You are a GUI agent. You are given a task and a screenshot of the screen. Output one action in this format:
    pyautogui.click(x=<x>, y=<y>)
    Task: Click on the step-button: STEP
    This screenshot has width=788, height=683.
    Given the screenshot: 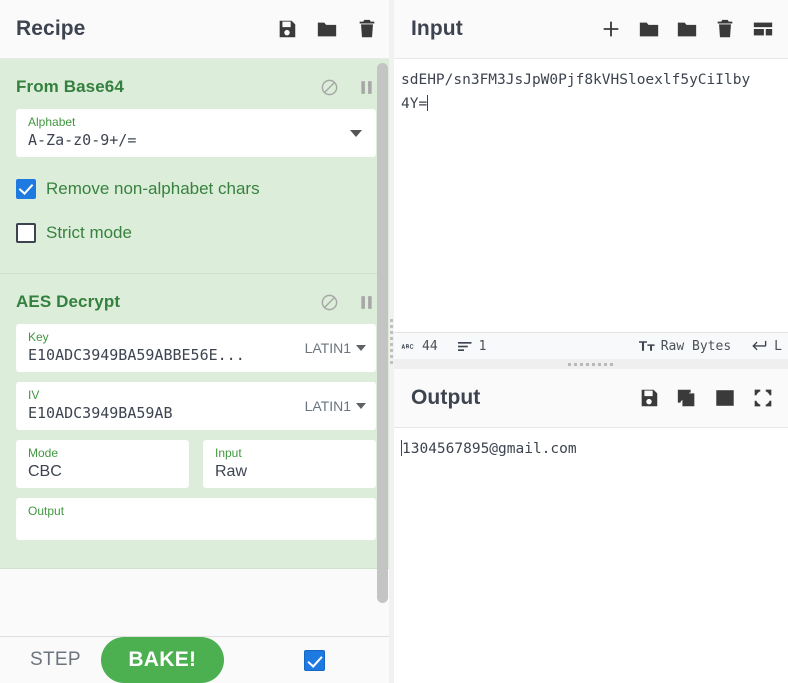 What is the action you would take?
    pyautogui.click(x=53, y=660)
    